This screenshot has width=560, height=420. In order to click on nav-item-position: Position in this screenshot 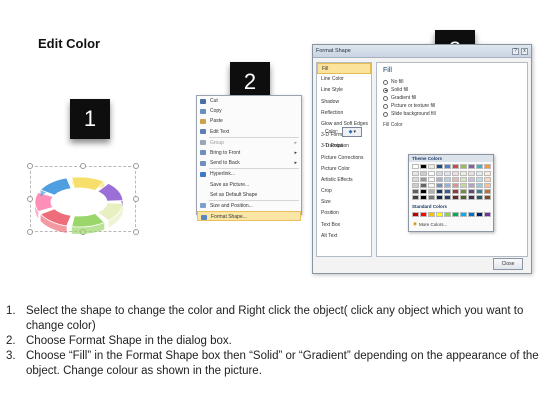, I will do `click(344, 213)`.